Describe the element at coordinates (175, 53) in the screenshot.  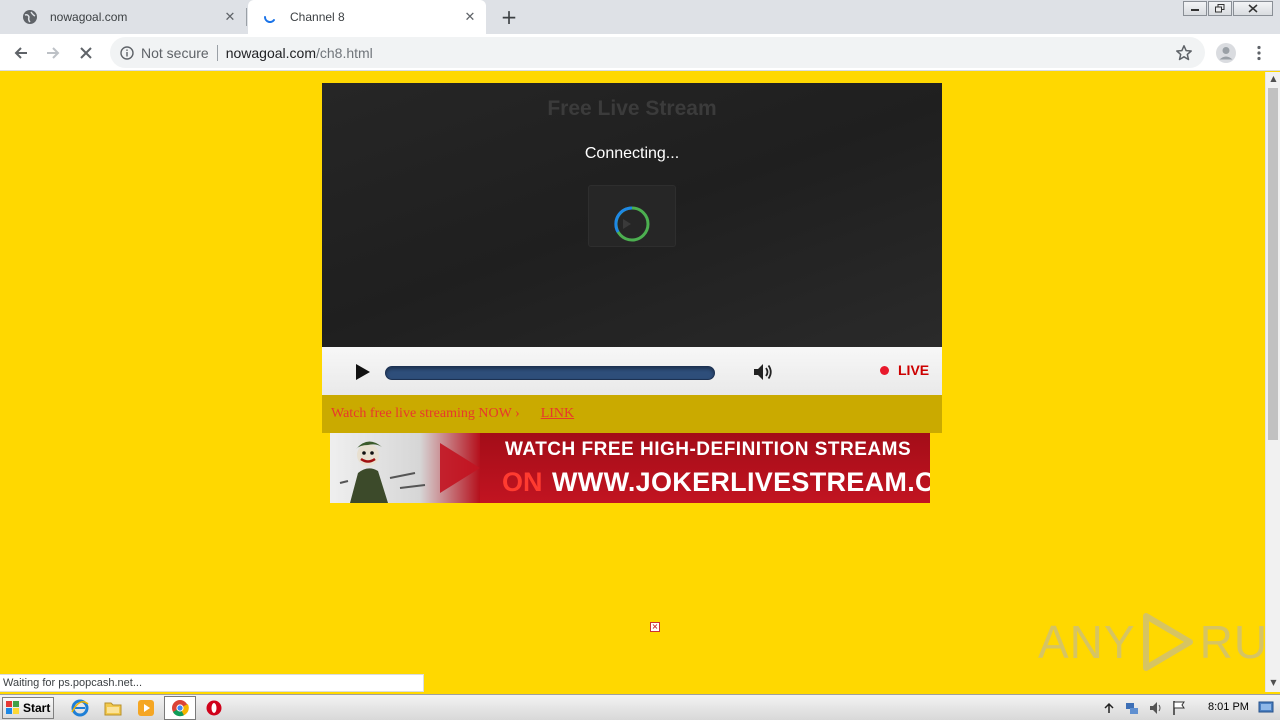
I see `security-label: Not secure` at that location.